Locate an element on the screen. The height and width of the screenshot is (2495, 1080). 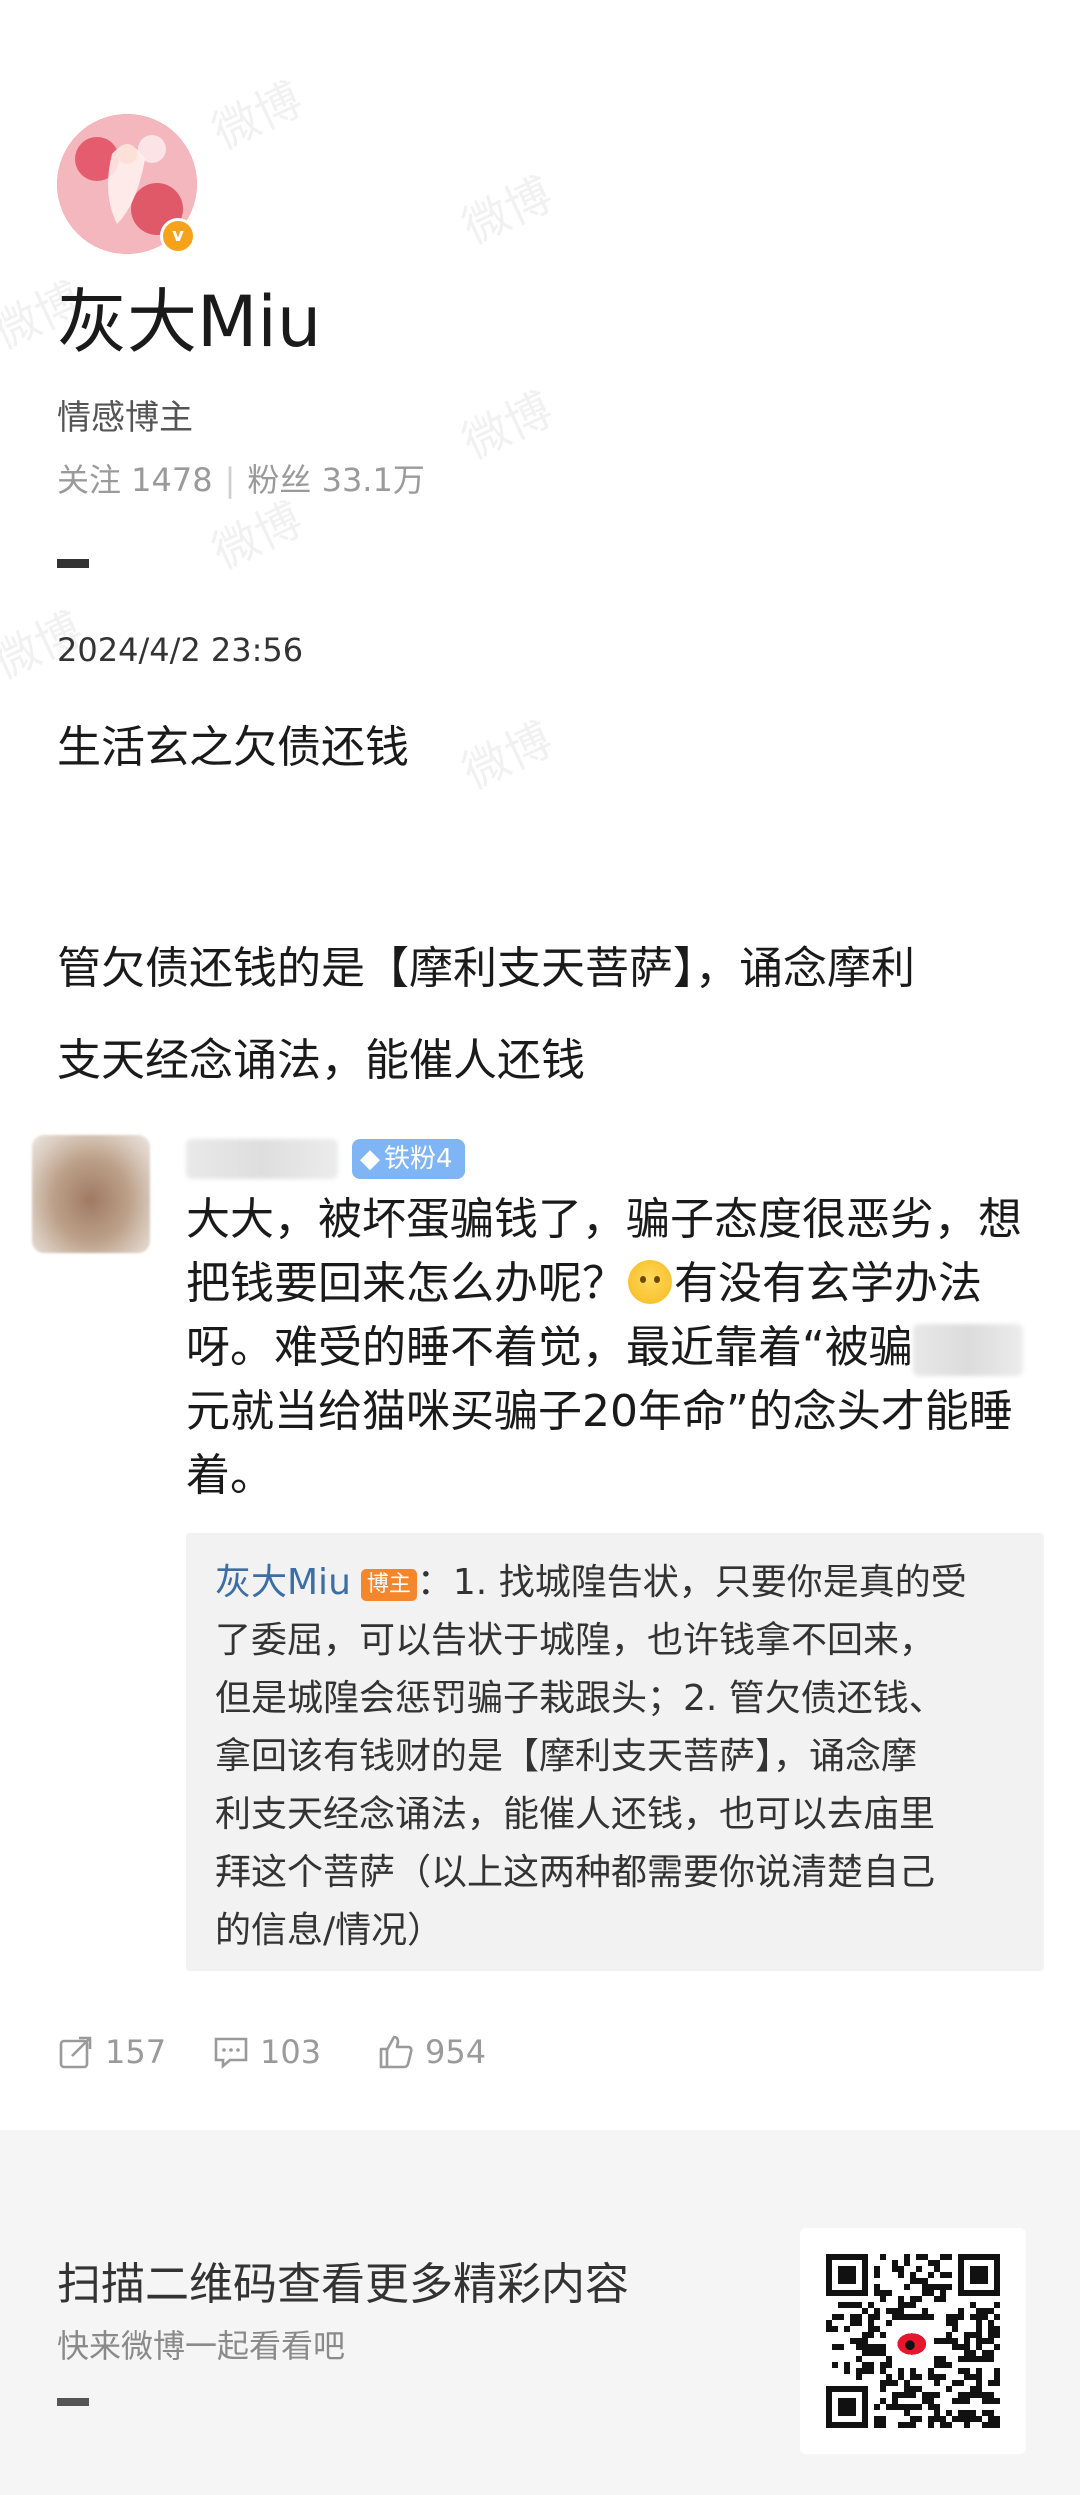
followers-count: 粉丝 33.1万 is located at coordinates (335, 480).